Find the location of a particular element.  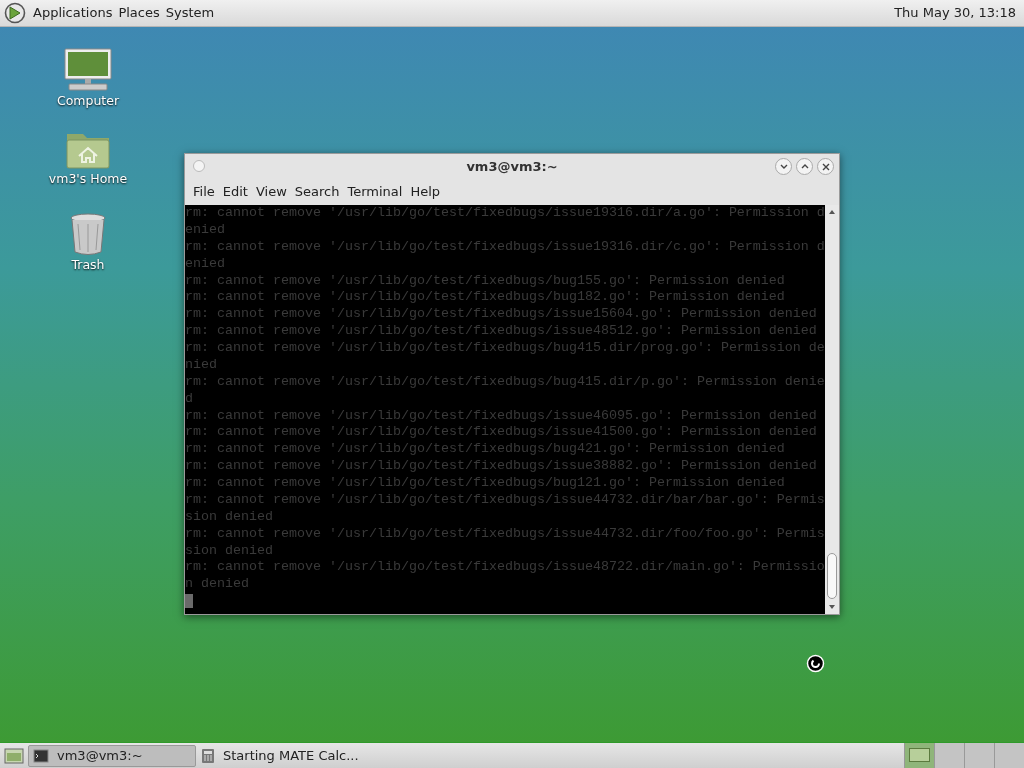

terminal-icon is located at coordinates (41, 755).